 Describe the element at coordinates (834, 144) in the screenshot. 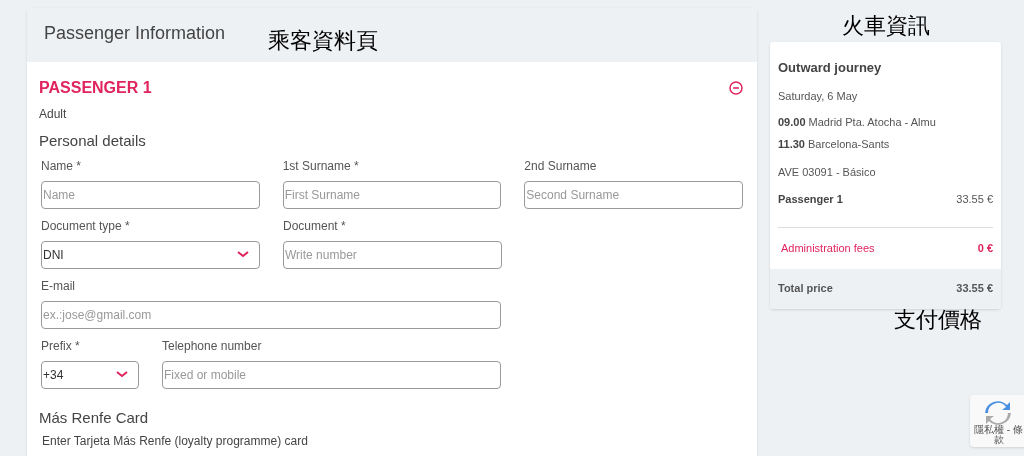

I see `journey-leg: 11.30 Barcelona-Sants` at that location.